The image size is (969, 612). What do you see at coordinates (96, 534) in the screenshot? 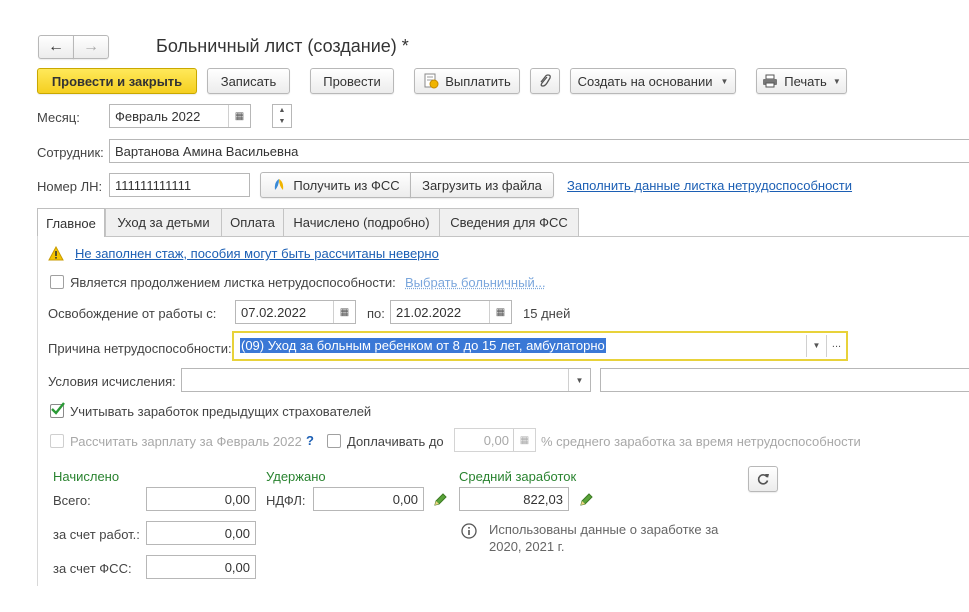
I see `employer-label: за счет работ.:` at bounding box center [96, 534].